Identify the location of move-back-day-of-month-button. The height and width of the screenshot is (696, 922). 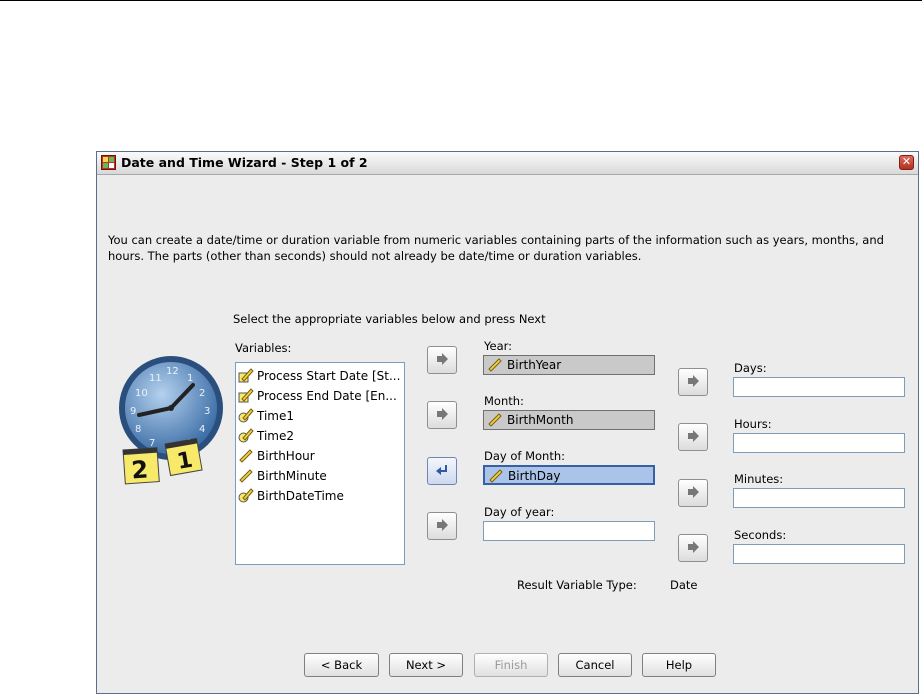
(442, 471).